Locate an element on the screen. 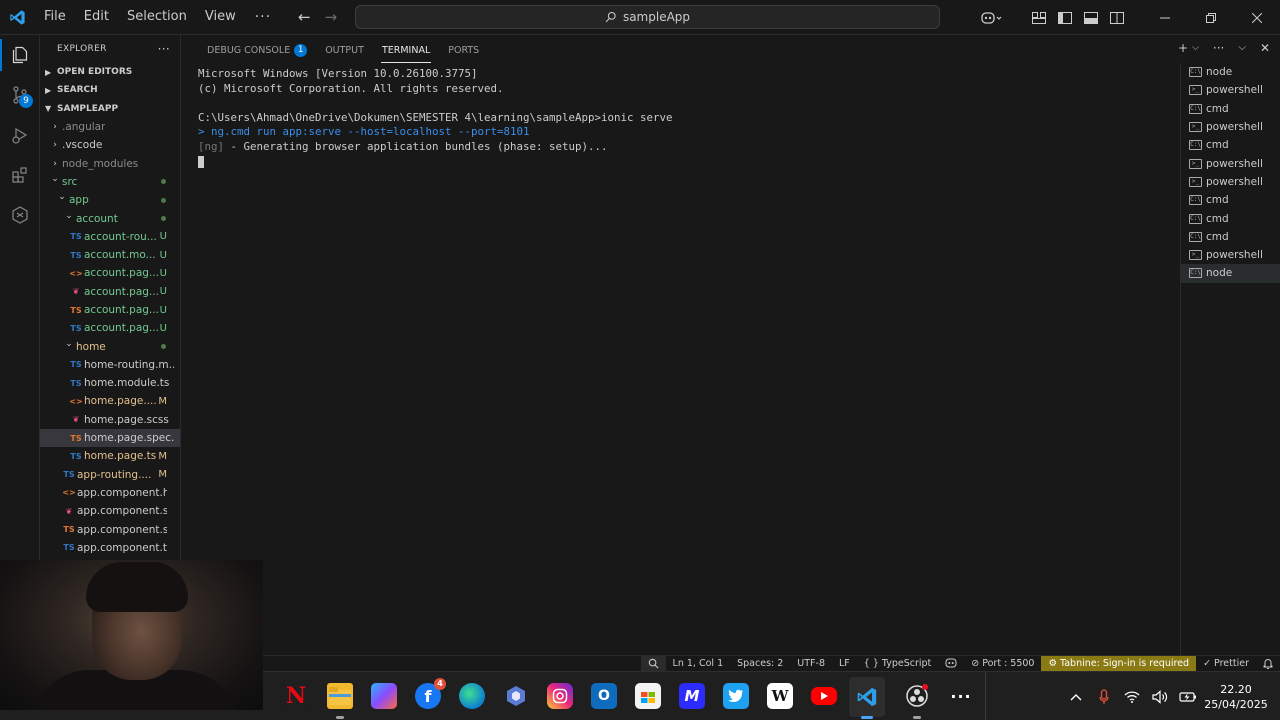 The width and height of the screenshot is (1280, 720). toggle-secondary-sidebar-icon is located at coordinates (1117, 17).